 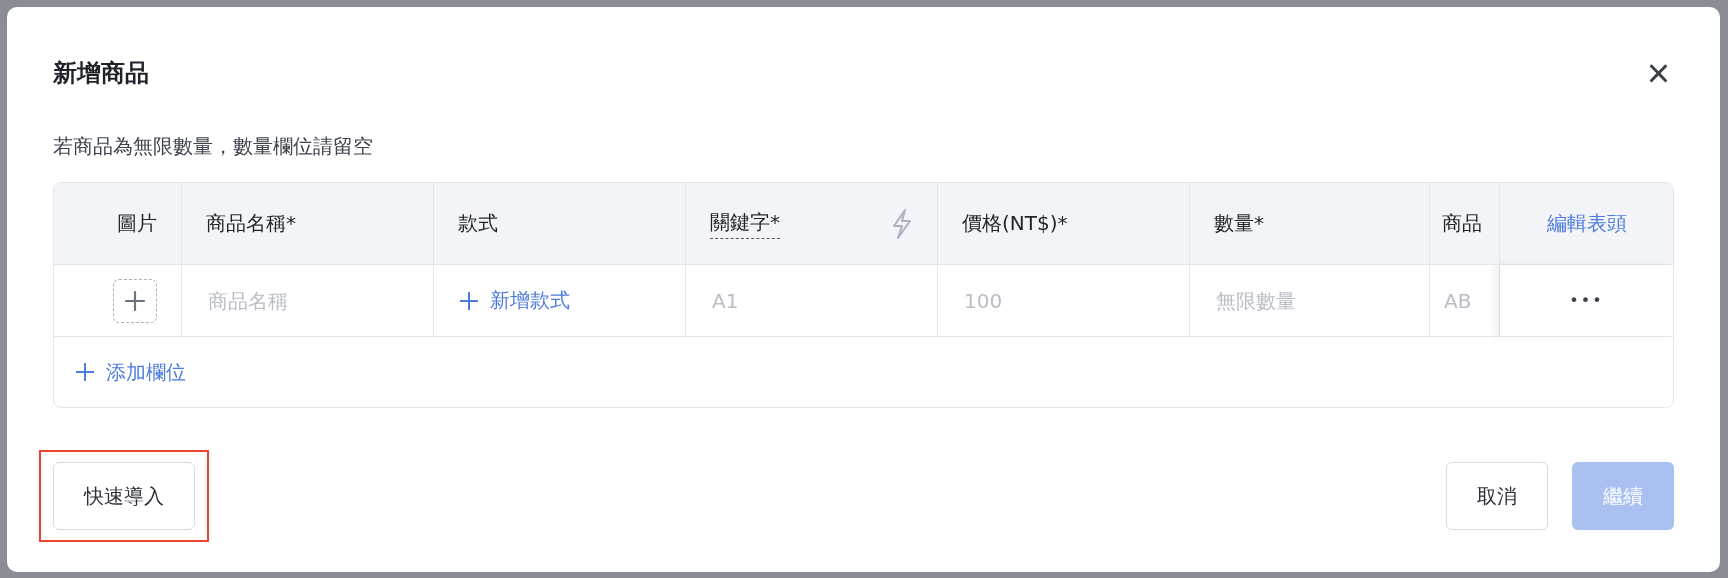 What do you see at coordinates (1239, 223) in the screenshot?
I see `header-label: 數量*` at bounding box center [1239, 223].